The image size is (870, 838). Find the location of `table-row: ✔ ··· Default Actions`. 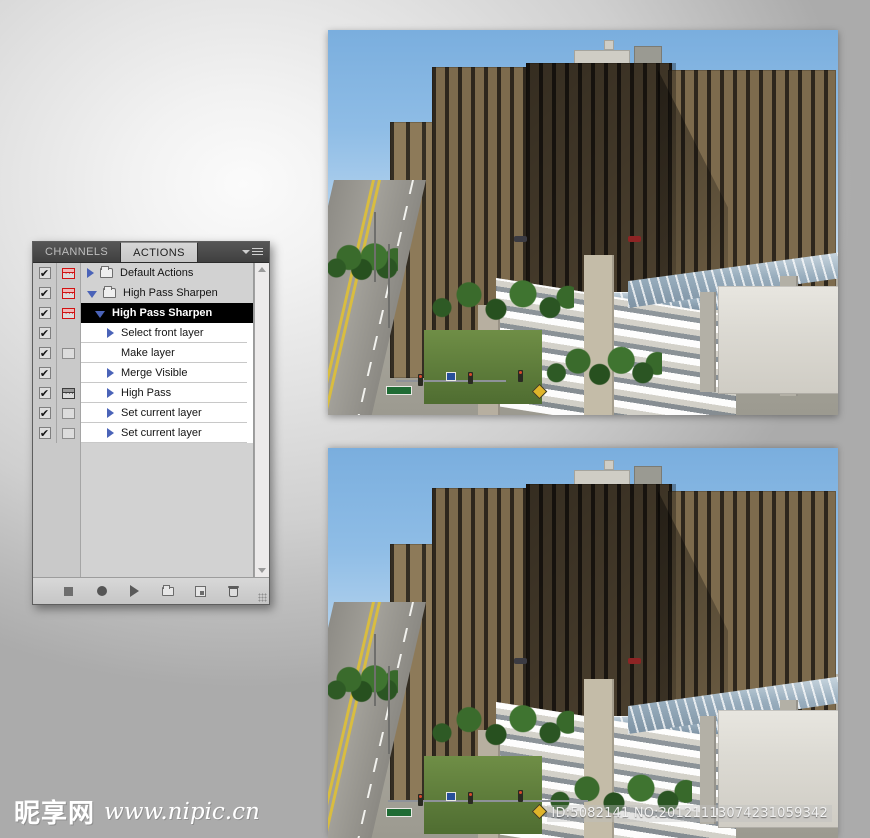

table-row: ✔ ··· Default Actions is located at coordinates (143, 273).